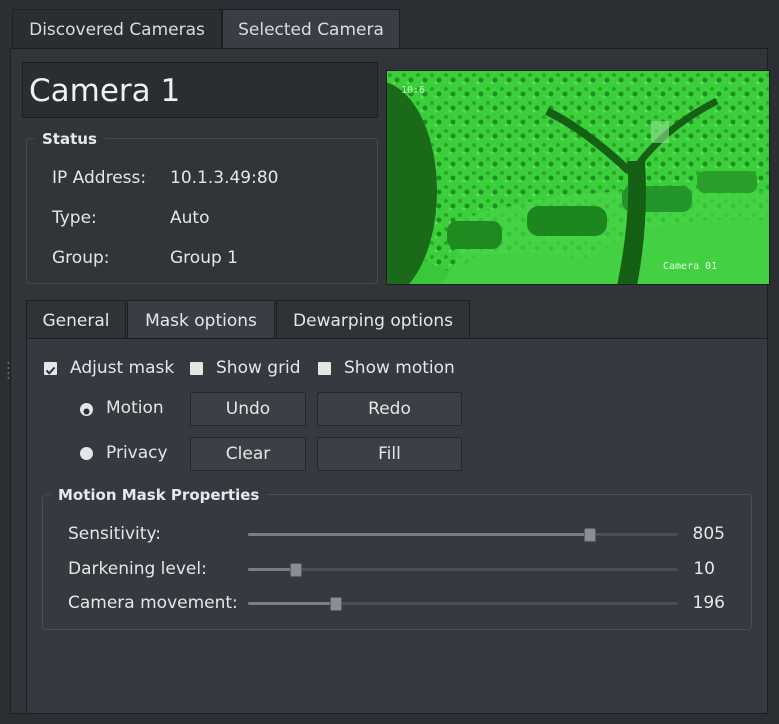 The height and width of the screenshot is (724, 779). I want to click on show-grid-label: Show grid, so click(258, 368).